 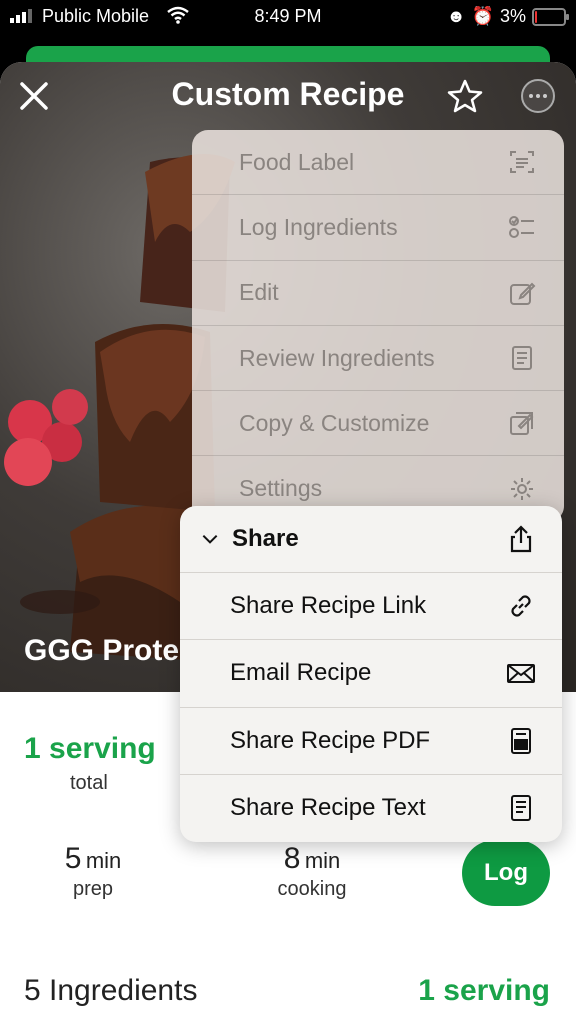 I want to click on menu-item-food-label: Food Label, so click(x=378, y=163).